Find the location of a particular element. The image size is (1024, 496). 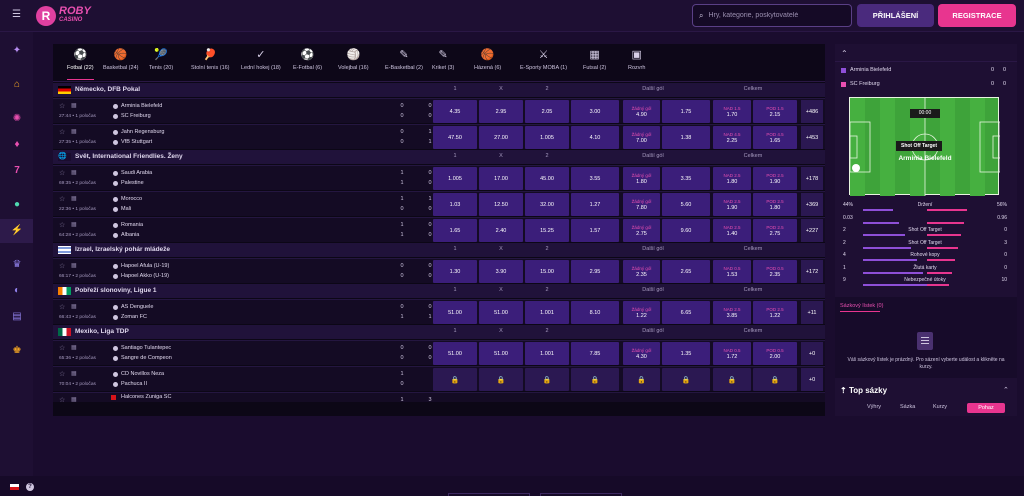

odd-button: 1.65 is located at coordinates (455, 230).